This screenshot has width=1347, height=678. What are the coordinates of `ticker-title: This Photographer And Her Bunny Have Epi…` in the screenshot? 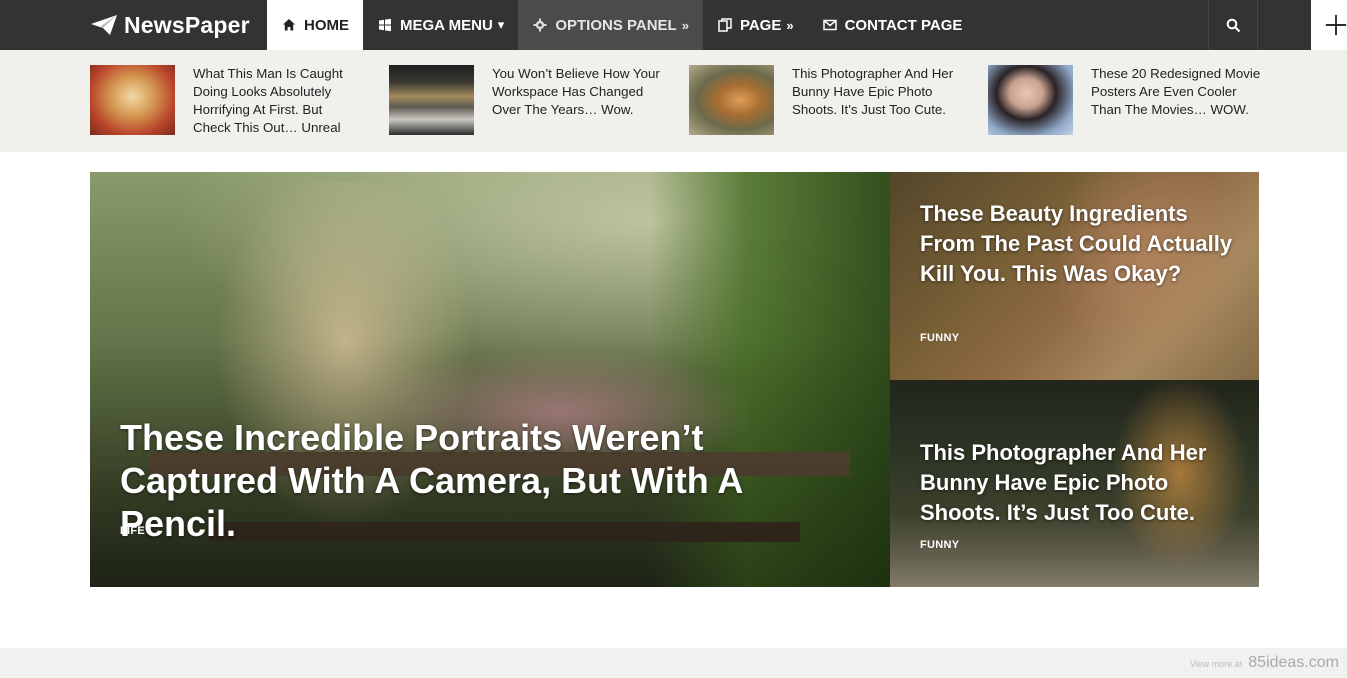 It's located at (877, 92).